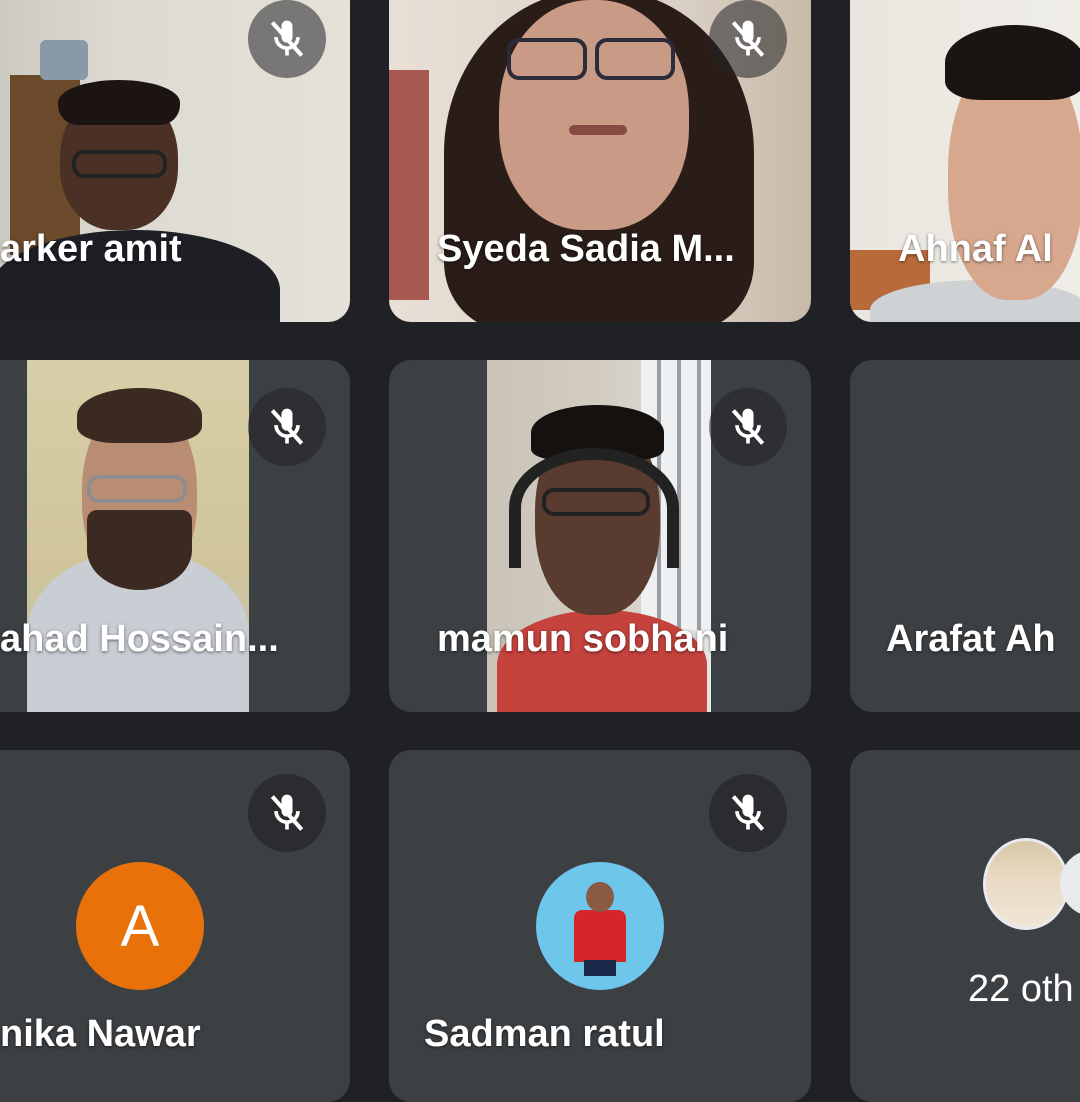  Describe the element at coordinates (971, 639) in the screenshot. I see `participant-name: Arafat Ah` at that location.